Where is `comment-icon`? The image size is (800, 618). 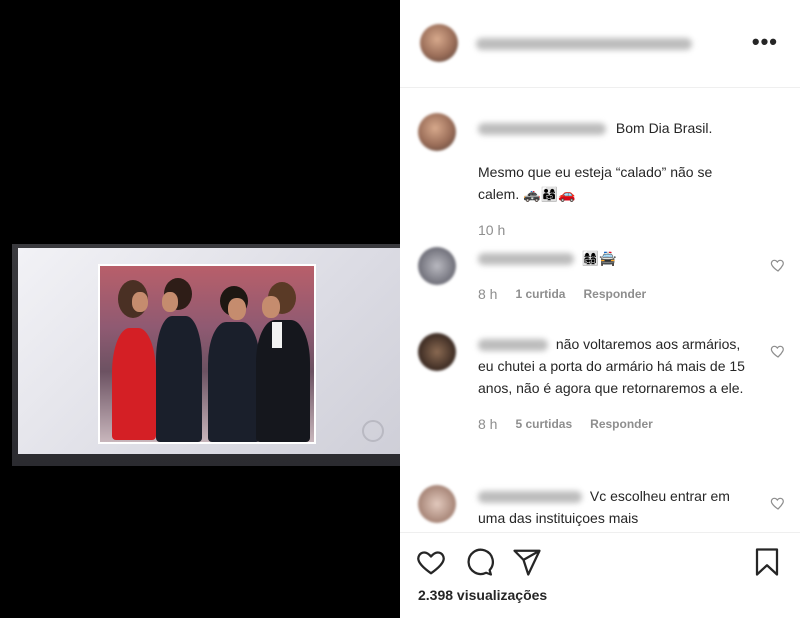 comment-icon is located at coordinates (479, 562).